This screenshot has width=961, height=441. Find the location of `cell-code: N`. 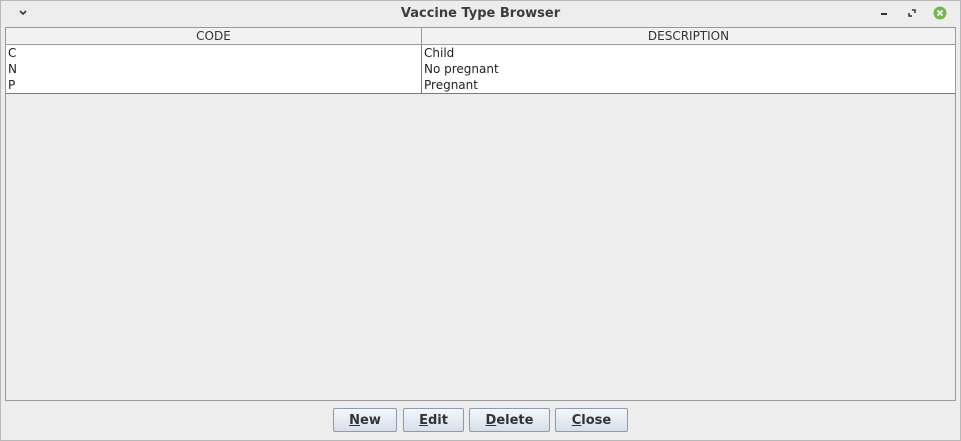

cell-code: N is located at coordinates (214, 69).